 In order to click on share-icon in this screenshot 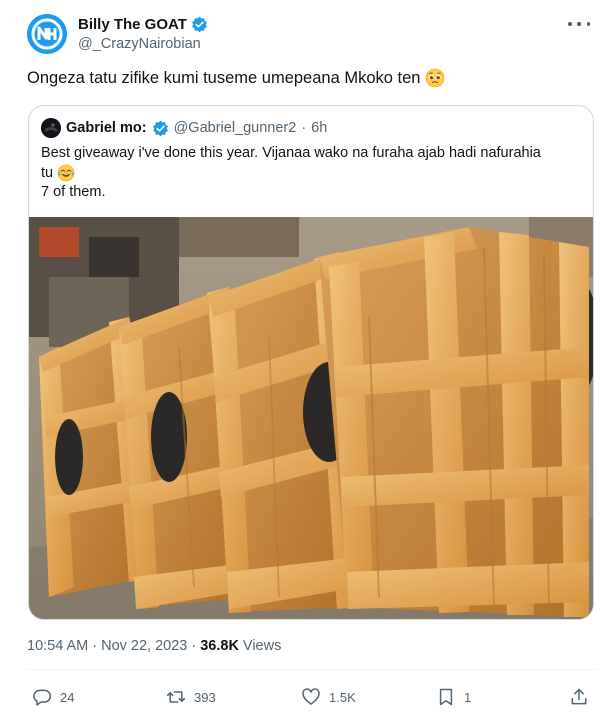, I will do `click(579, 697)`.